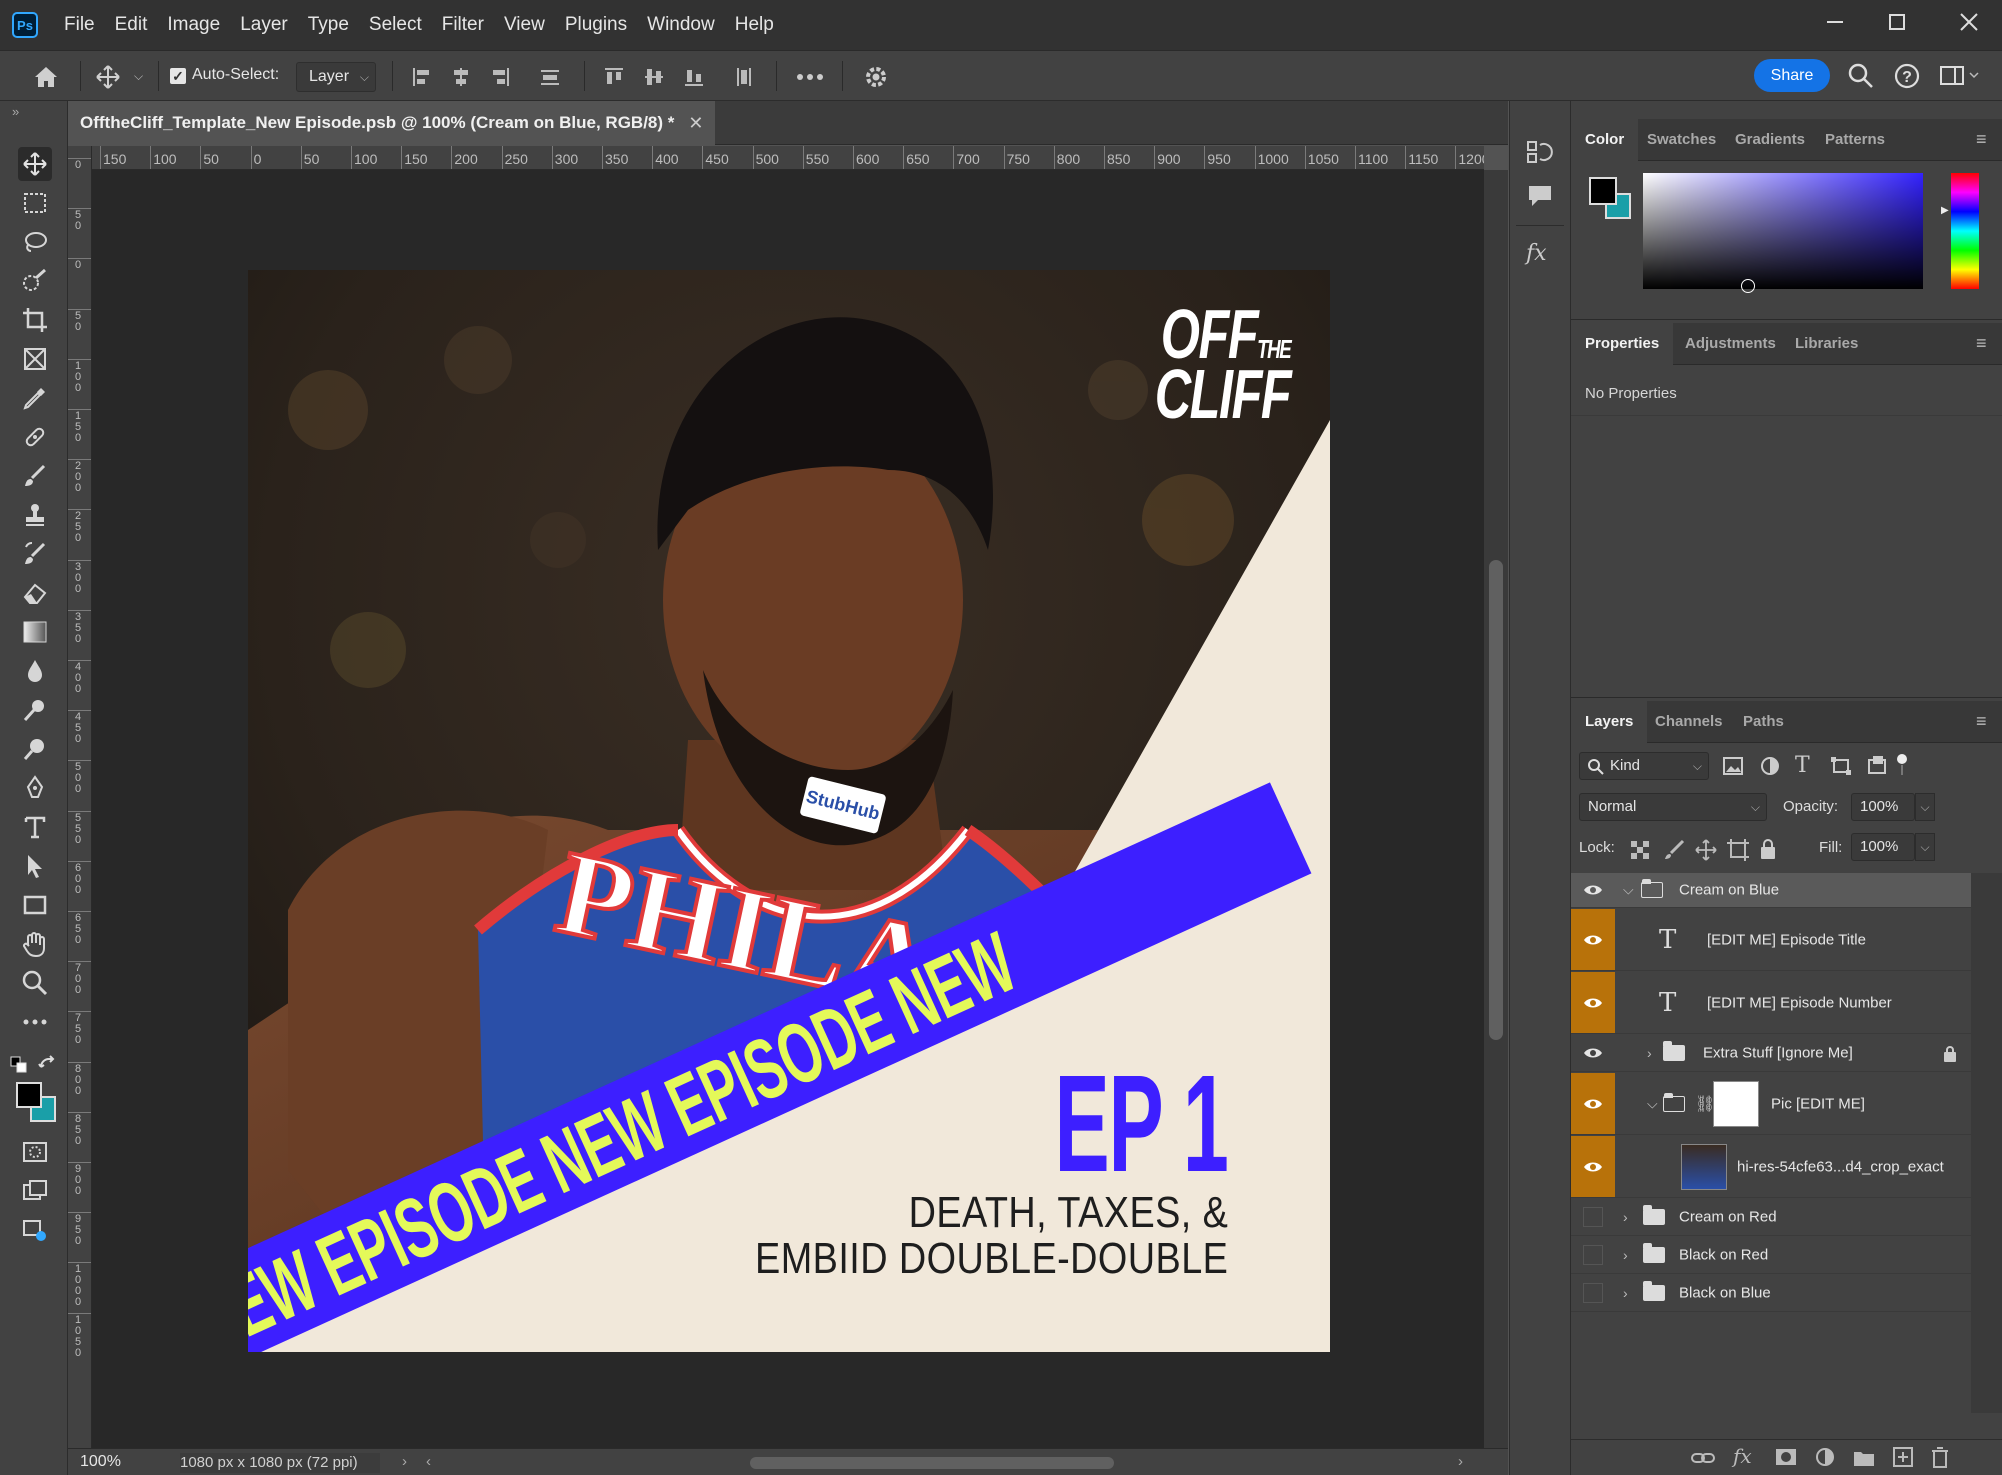 This screenshot has width=2002, height=1475. I want to click on align-bottom-button, so click(694, 77).